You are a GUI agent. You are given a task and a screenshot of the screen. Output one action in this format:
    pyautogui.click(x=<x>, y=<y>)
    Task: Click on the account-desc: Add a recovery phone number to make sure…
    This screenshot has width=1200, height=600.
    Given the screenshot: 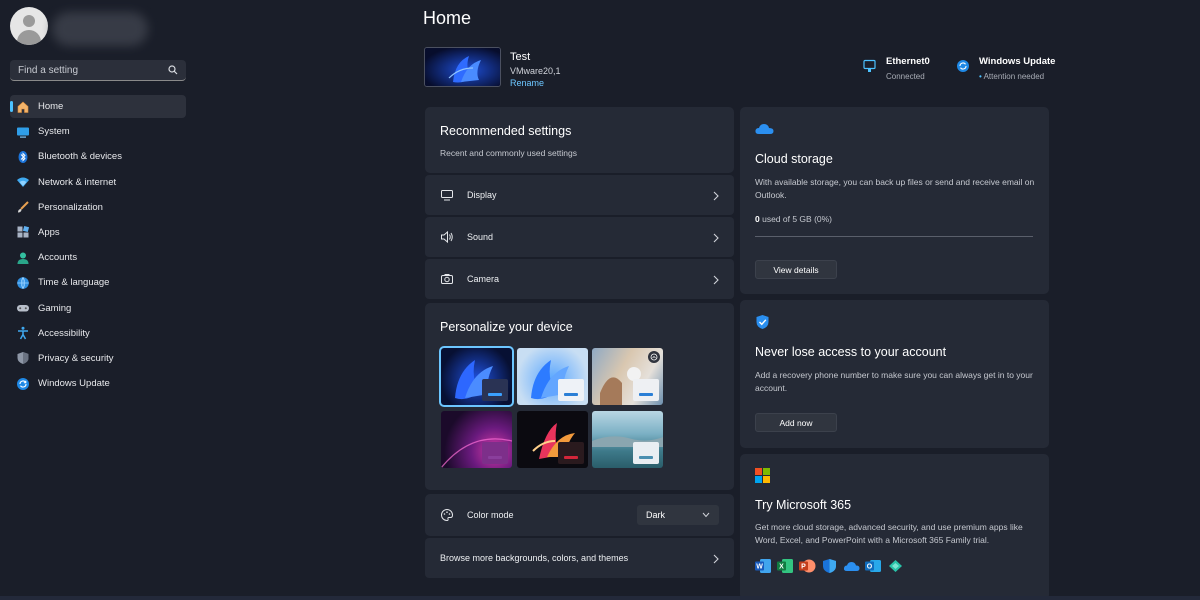 What is the action you would take?
    pyautogui.click(x=894, y=381)
    